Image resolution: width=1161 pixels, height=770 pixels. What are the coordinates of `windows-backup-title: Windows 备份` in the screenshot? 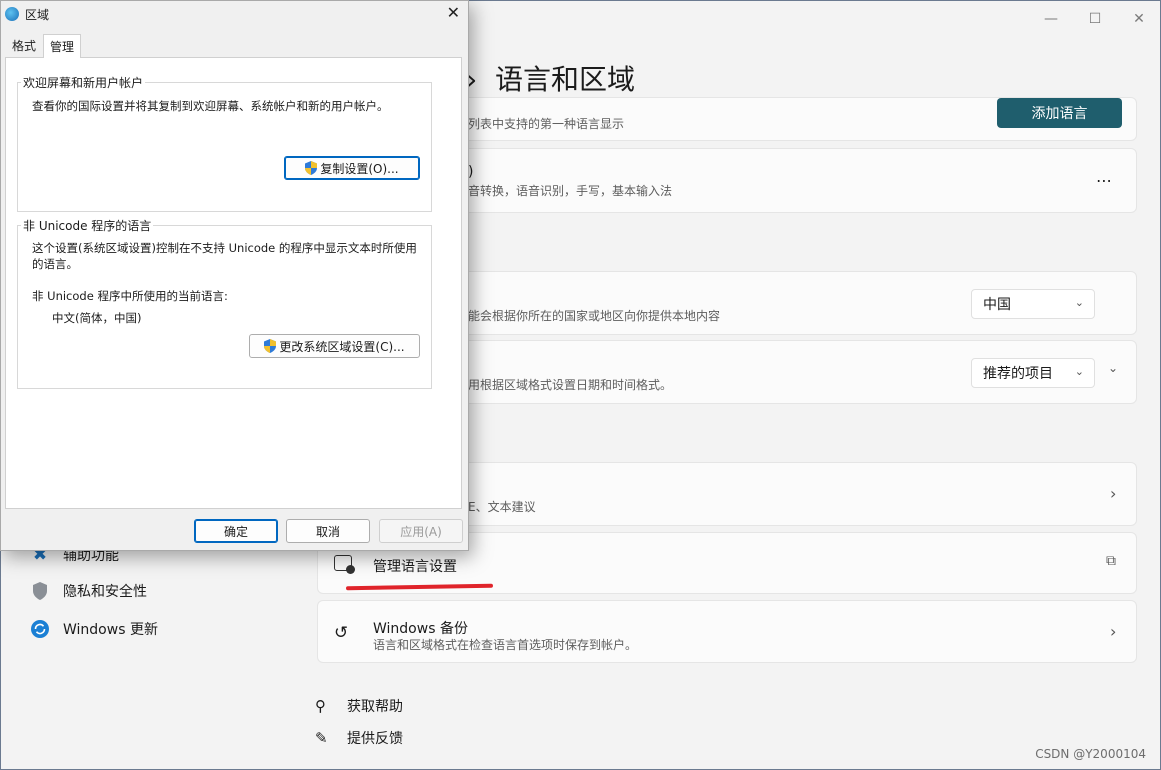 It's located at (420, 629).